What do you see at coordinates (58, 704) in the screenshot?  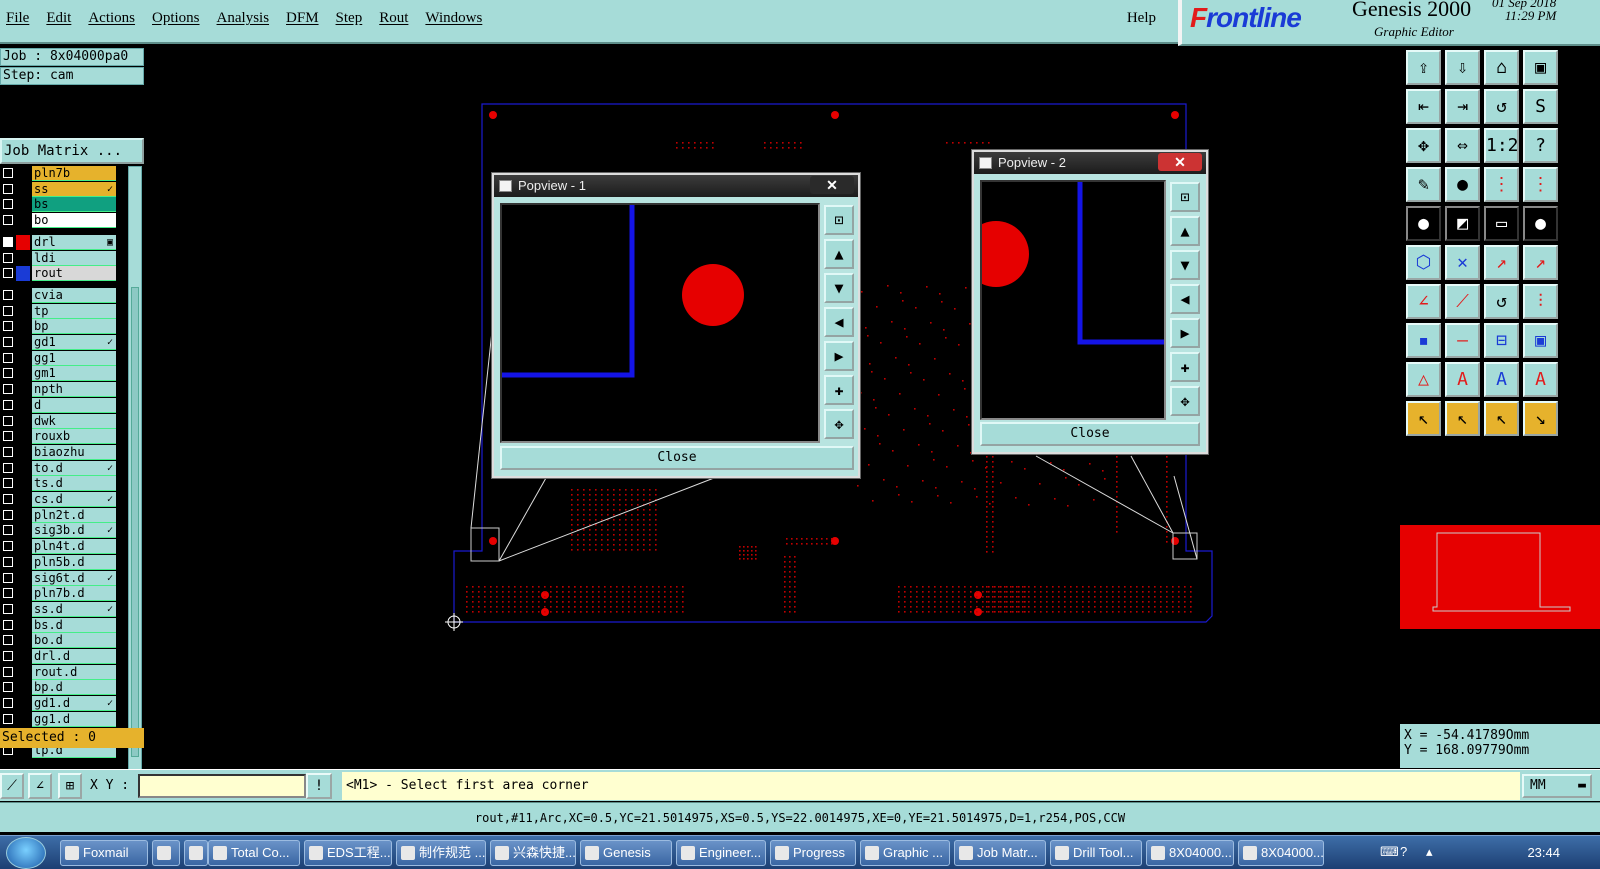 I see `layer-row: gd1.d ✓` at bounding box center [58, 704].